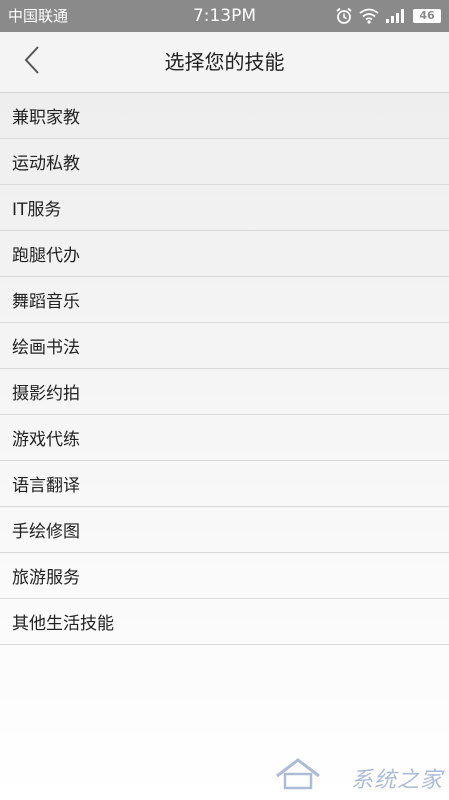 The image size is (449, 800). I want to click on skill-item-photo-retouch: 手绘修图, so click(224, 530).